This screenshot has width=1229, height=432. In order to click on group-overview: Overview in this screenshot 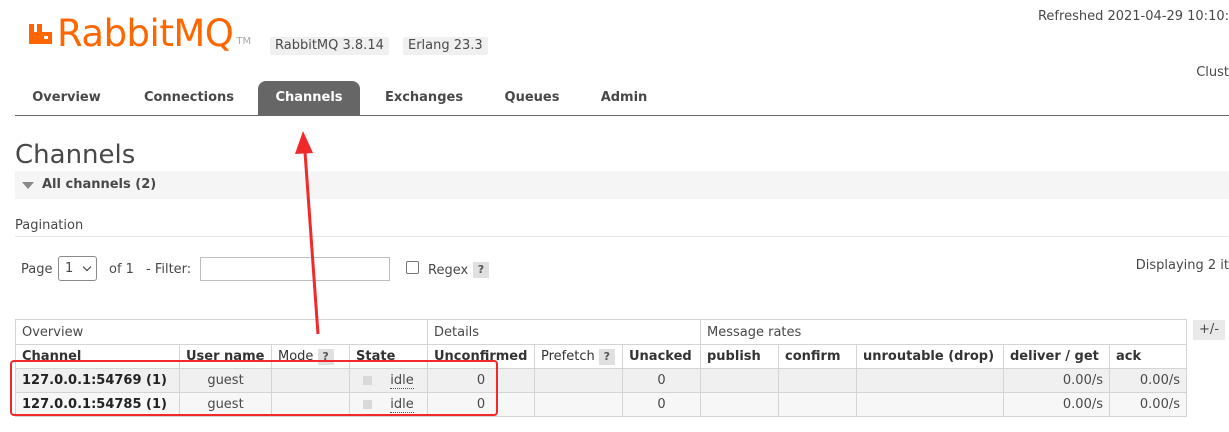, I will do `click(221, 332)`.